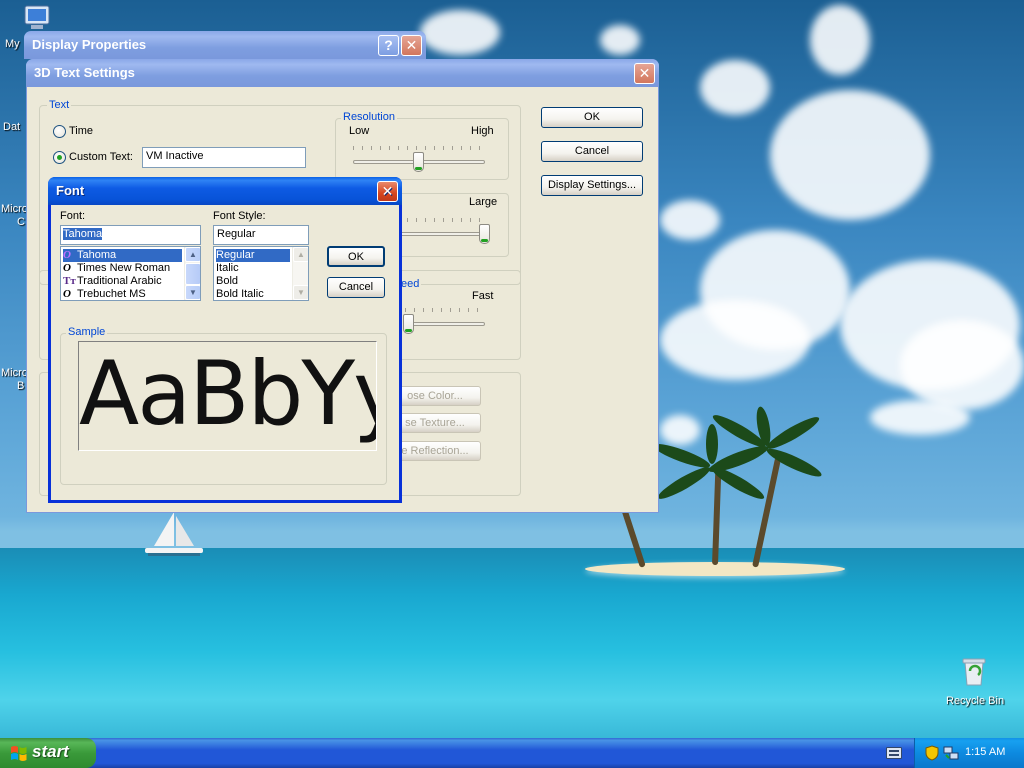  Describe the element at coordinates (224, 157) in the screenshot. I see `custom-text-input: VM Inactive` at that location.